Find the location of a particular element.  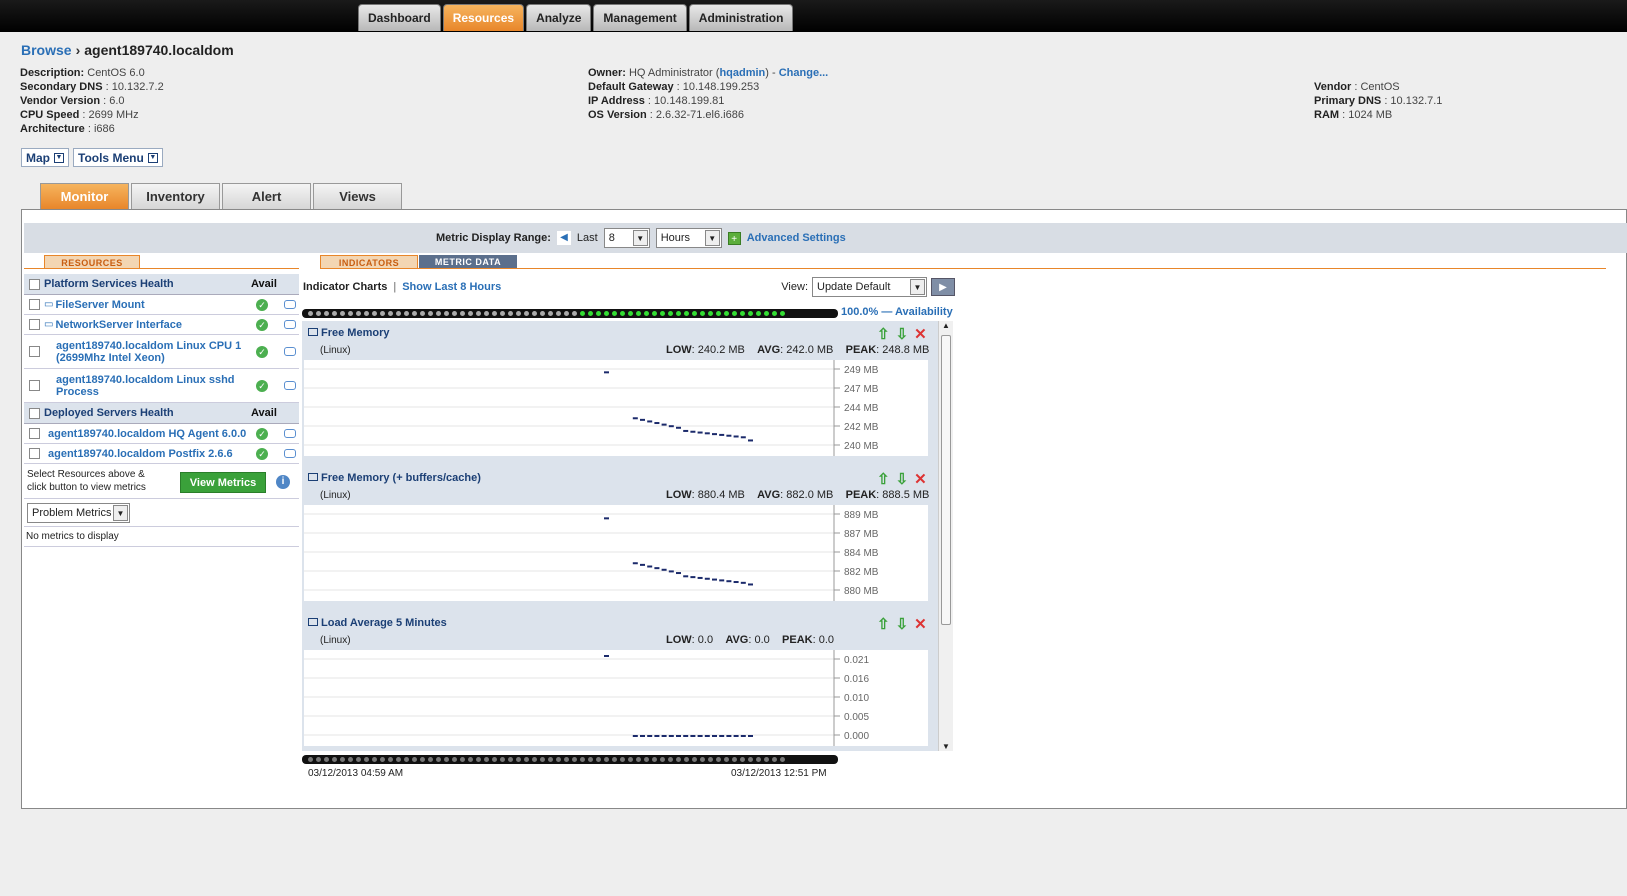

tab-metric-data: METRIC DATA is located at coordinates (468, 262).